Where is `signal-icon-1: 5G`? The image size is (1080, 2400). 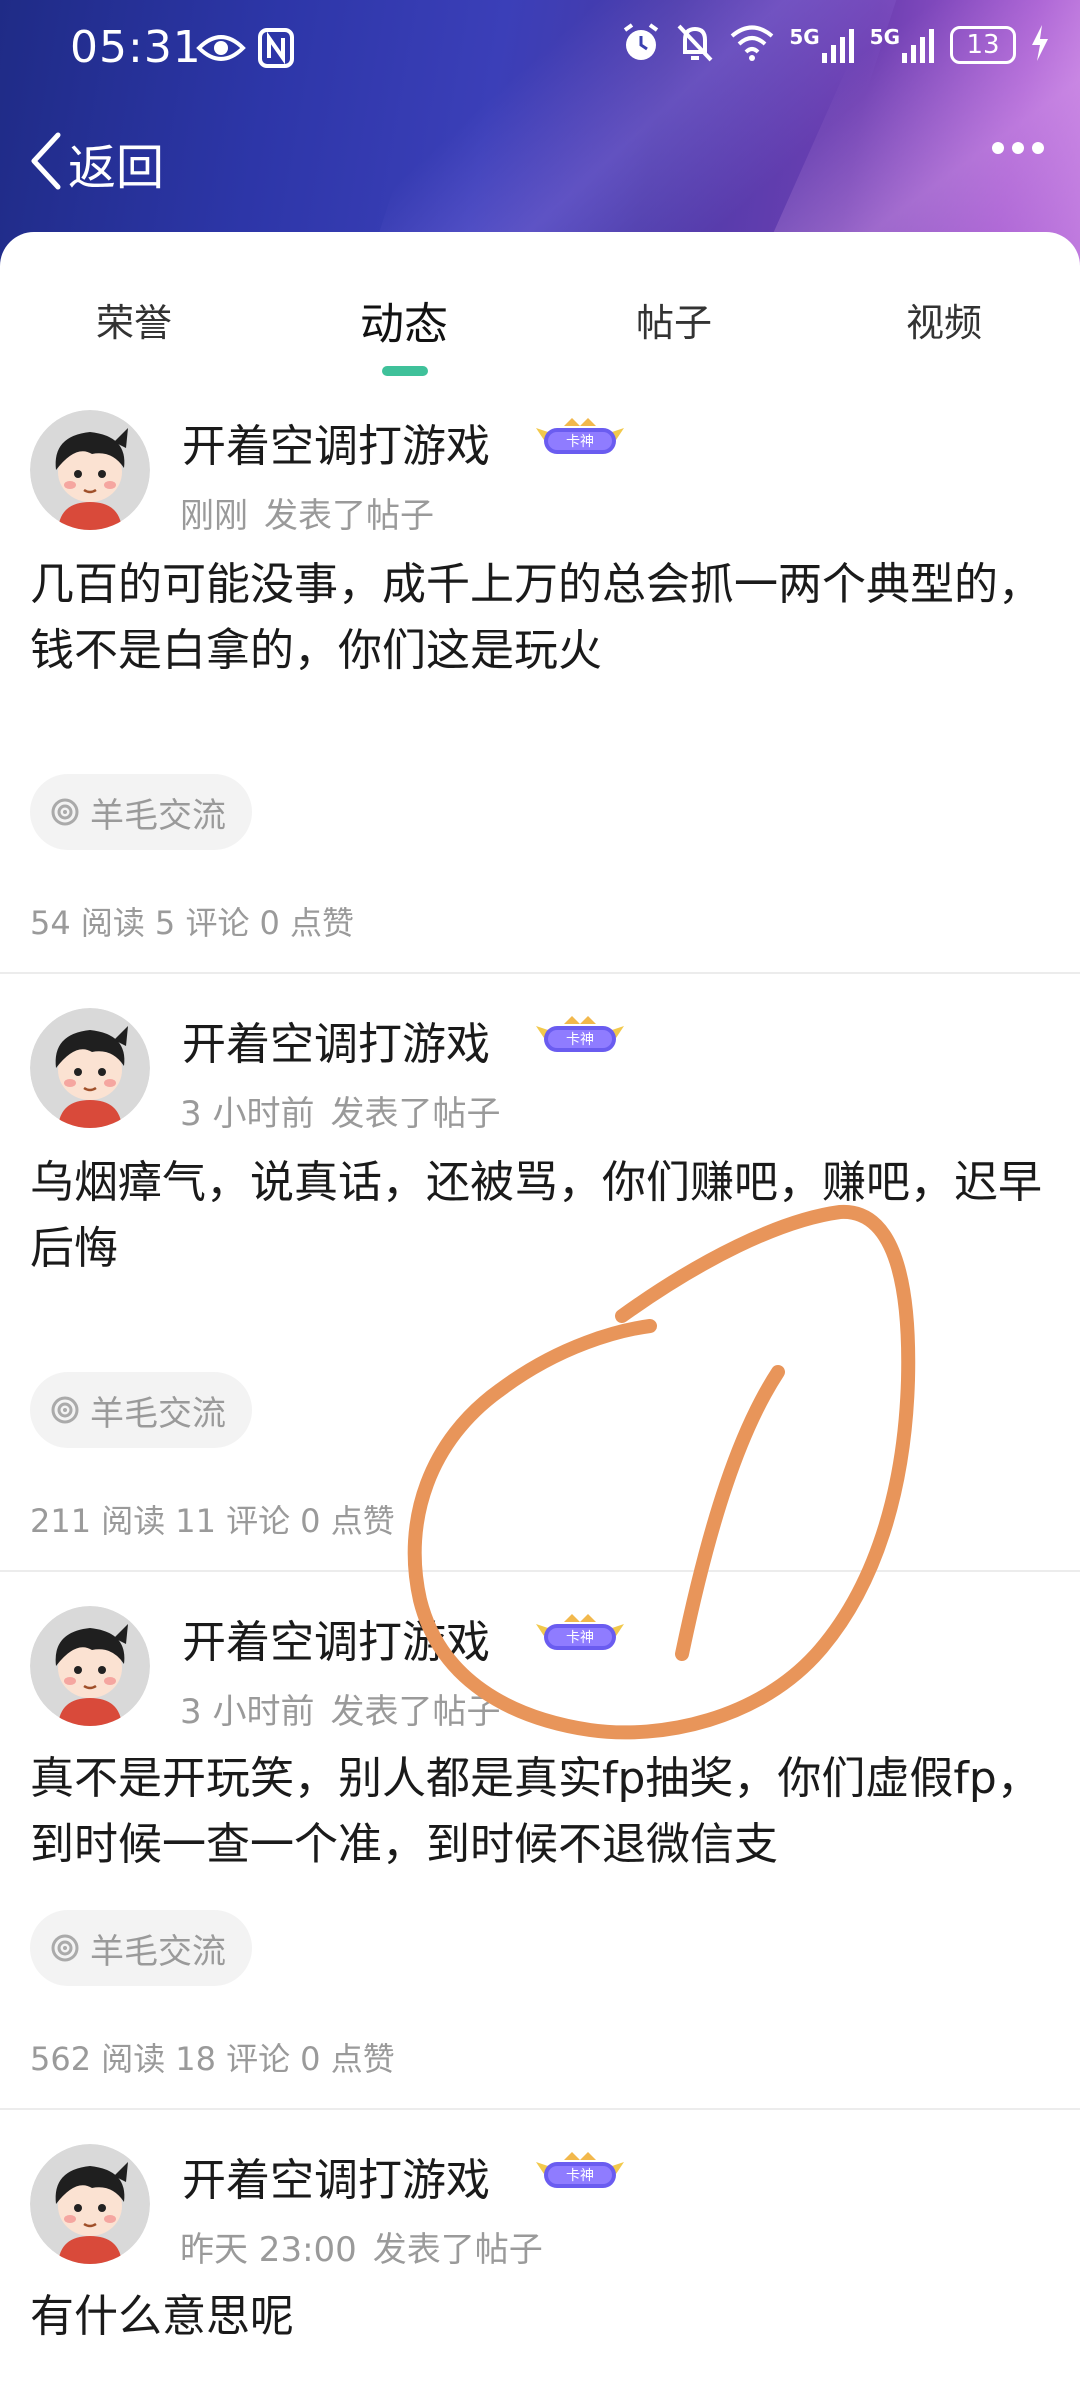 signal-icon-1: 5G is located at coordinates (822, 45).